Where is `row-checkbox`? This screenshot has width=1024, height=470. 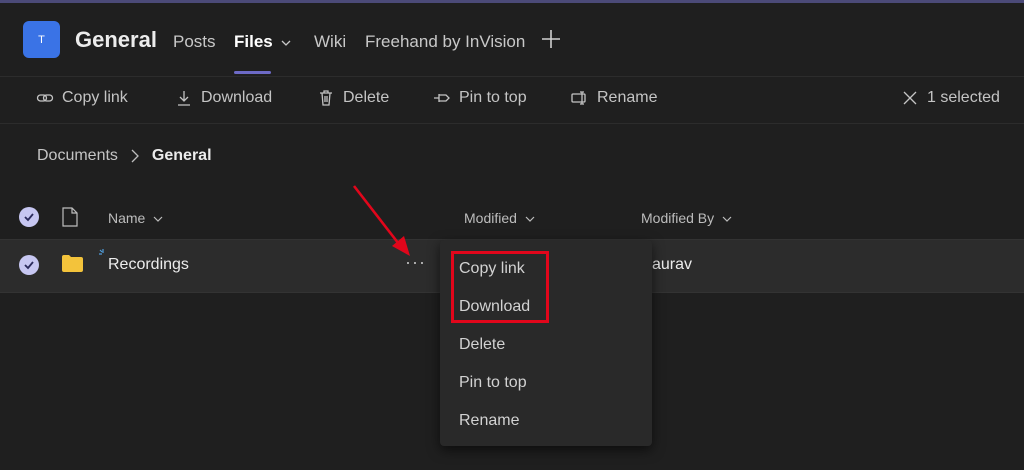 row-checkbox is located at coordinates (29, 265).